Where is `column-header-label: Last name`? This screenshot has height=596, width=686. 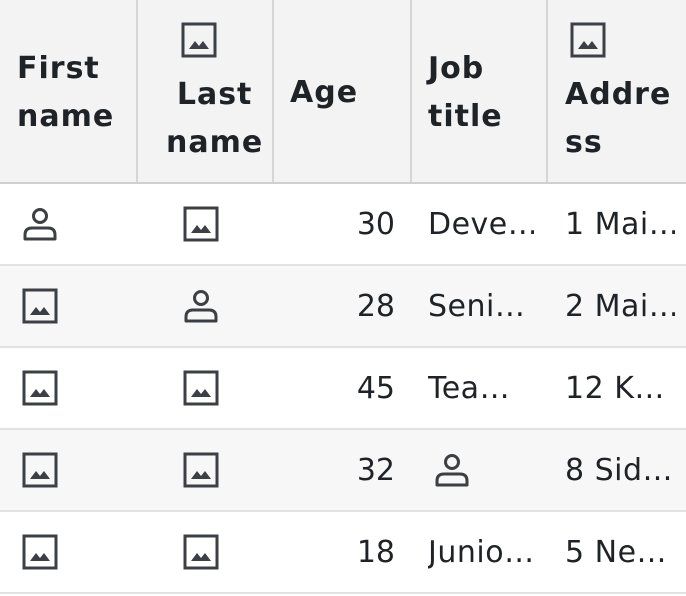
column-header-label: Last name is located at coordinates (215, 118).